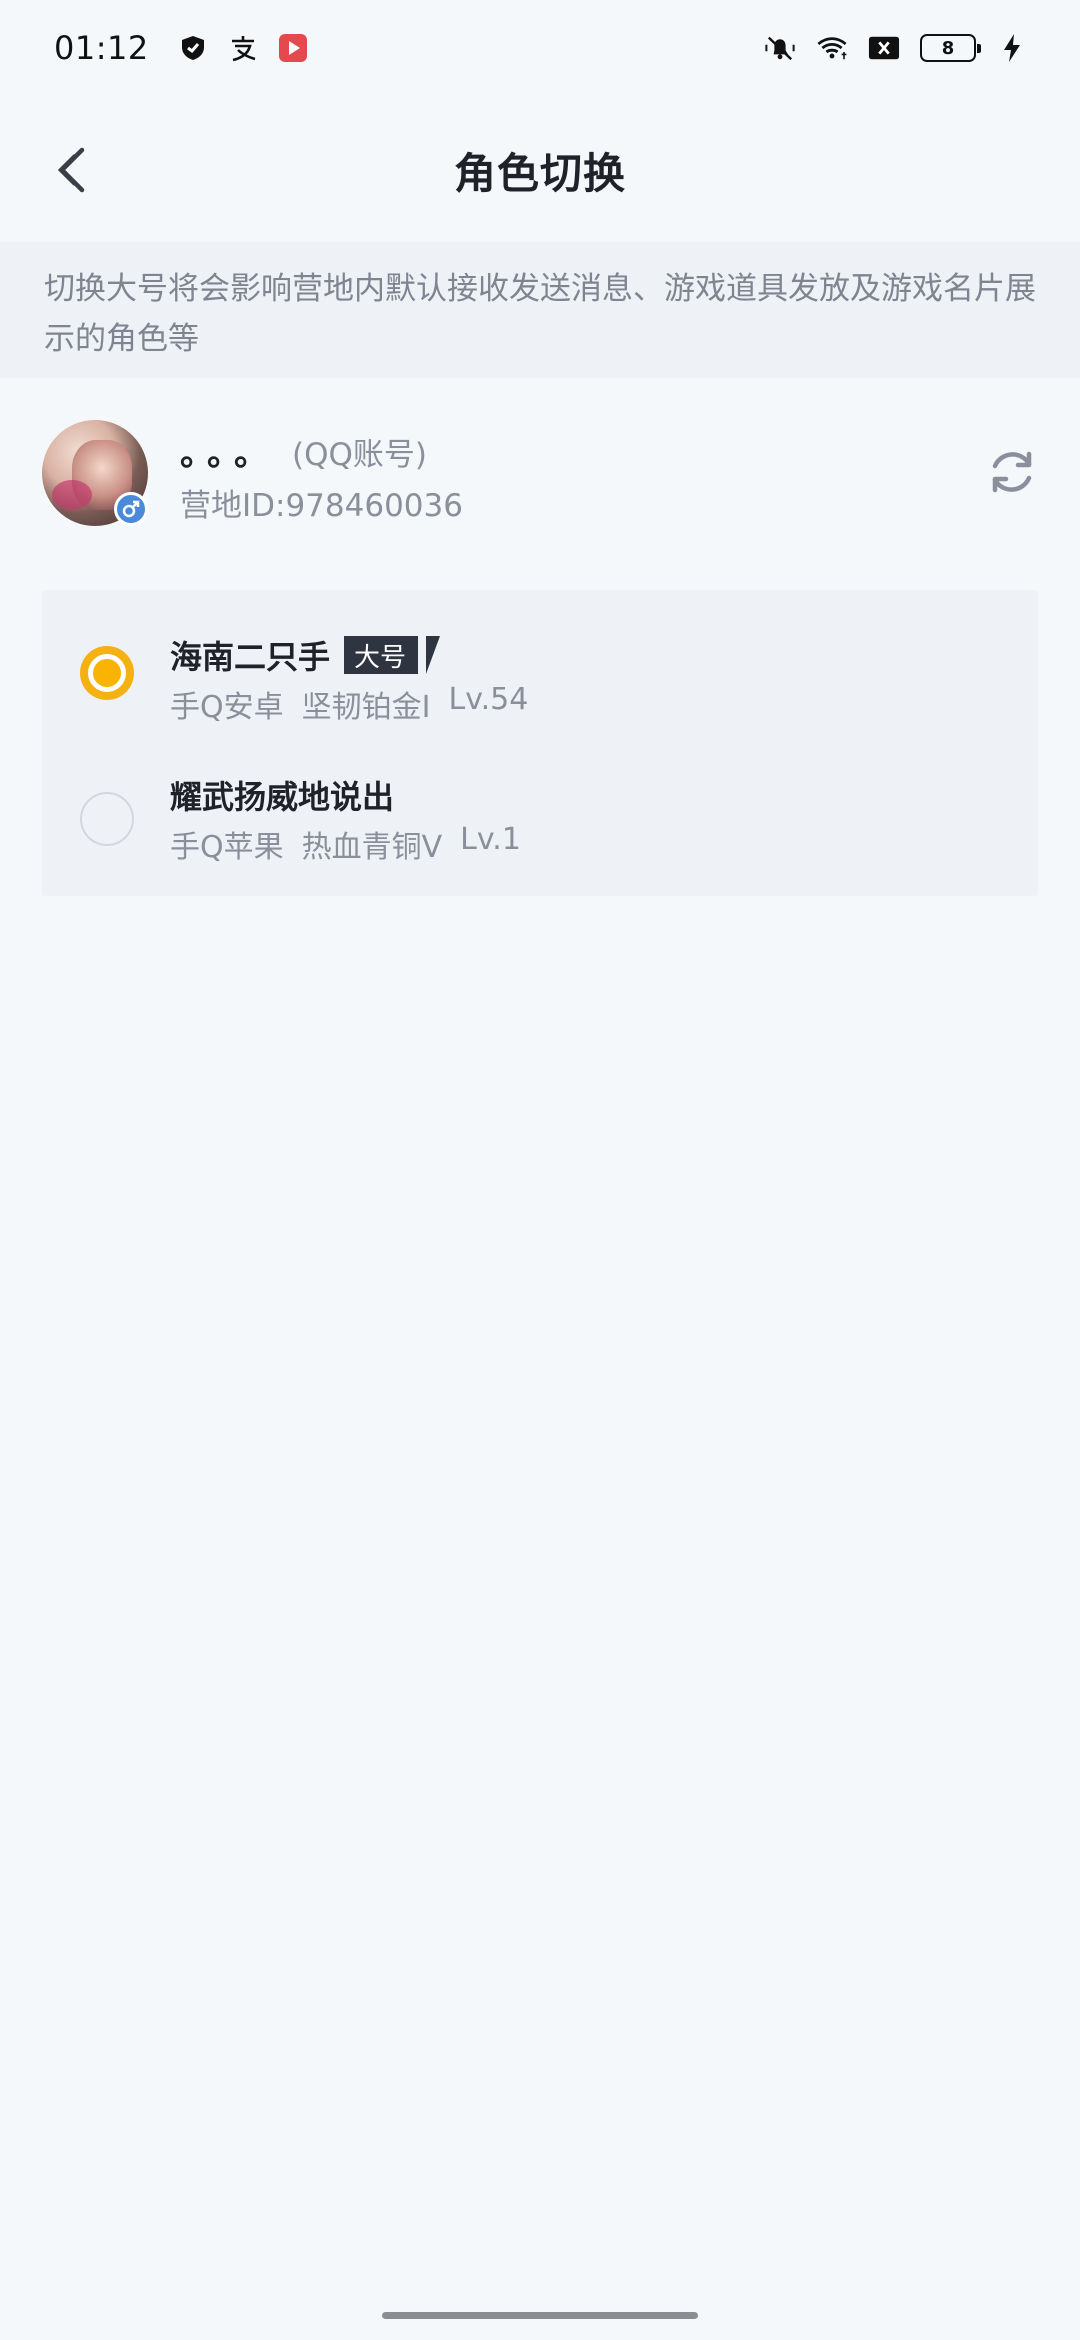 Image resolution: width=1080 pixels, height=2340 pixels. What do you see at coordinates (359, 455) in the screenshot?
I see `account-type: (QQ账号)` at bounding box center [359, 455].